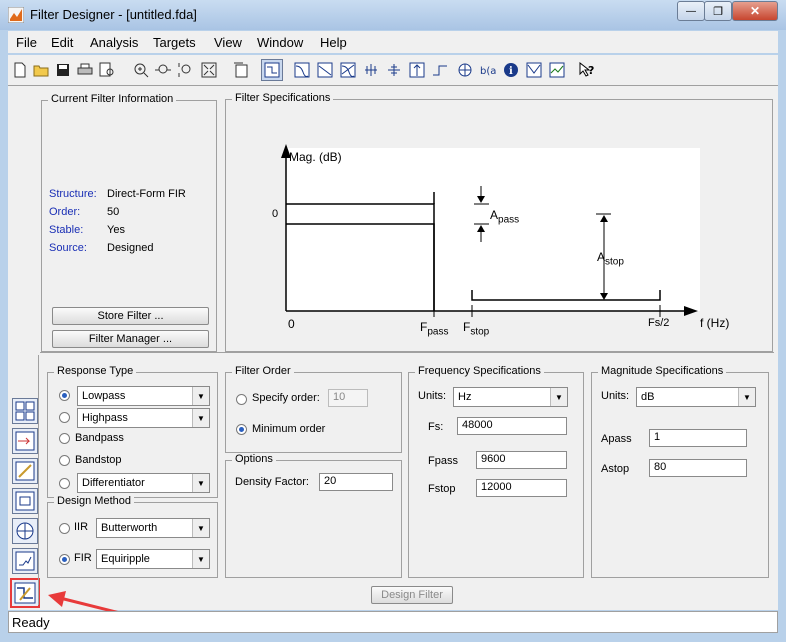 This screenshot has width=786, height=642. I want to click on cost-icon, so click(534, 70).